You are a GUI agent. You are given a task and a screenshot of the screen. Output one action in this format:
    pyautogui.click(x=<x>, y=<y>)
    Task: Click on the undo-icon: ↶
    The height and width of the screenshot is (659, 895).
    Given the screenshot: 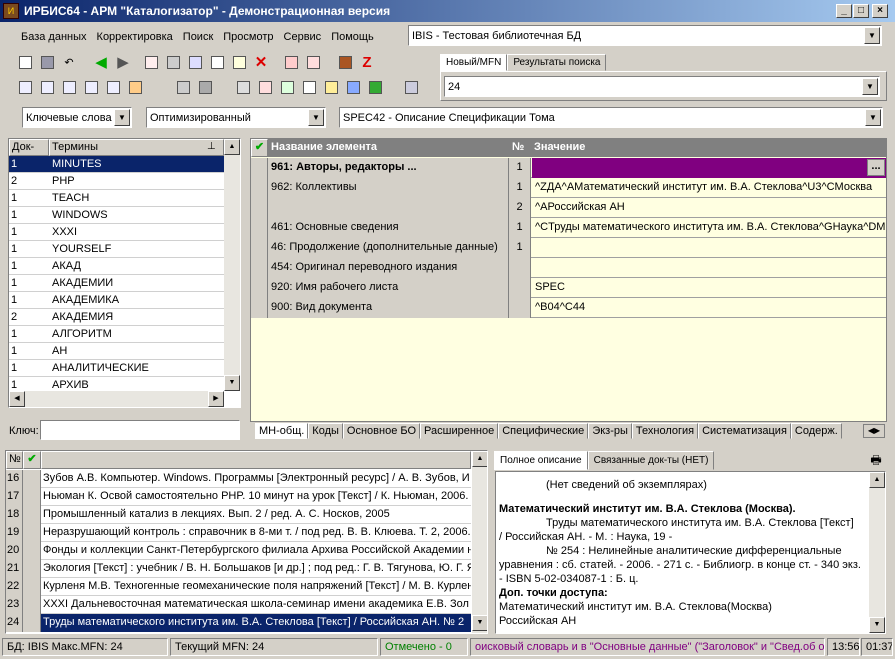 What is the action you would take?
    pyautogui.click(x=69, y=62)
    